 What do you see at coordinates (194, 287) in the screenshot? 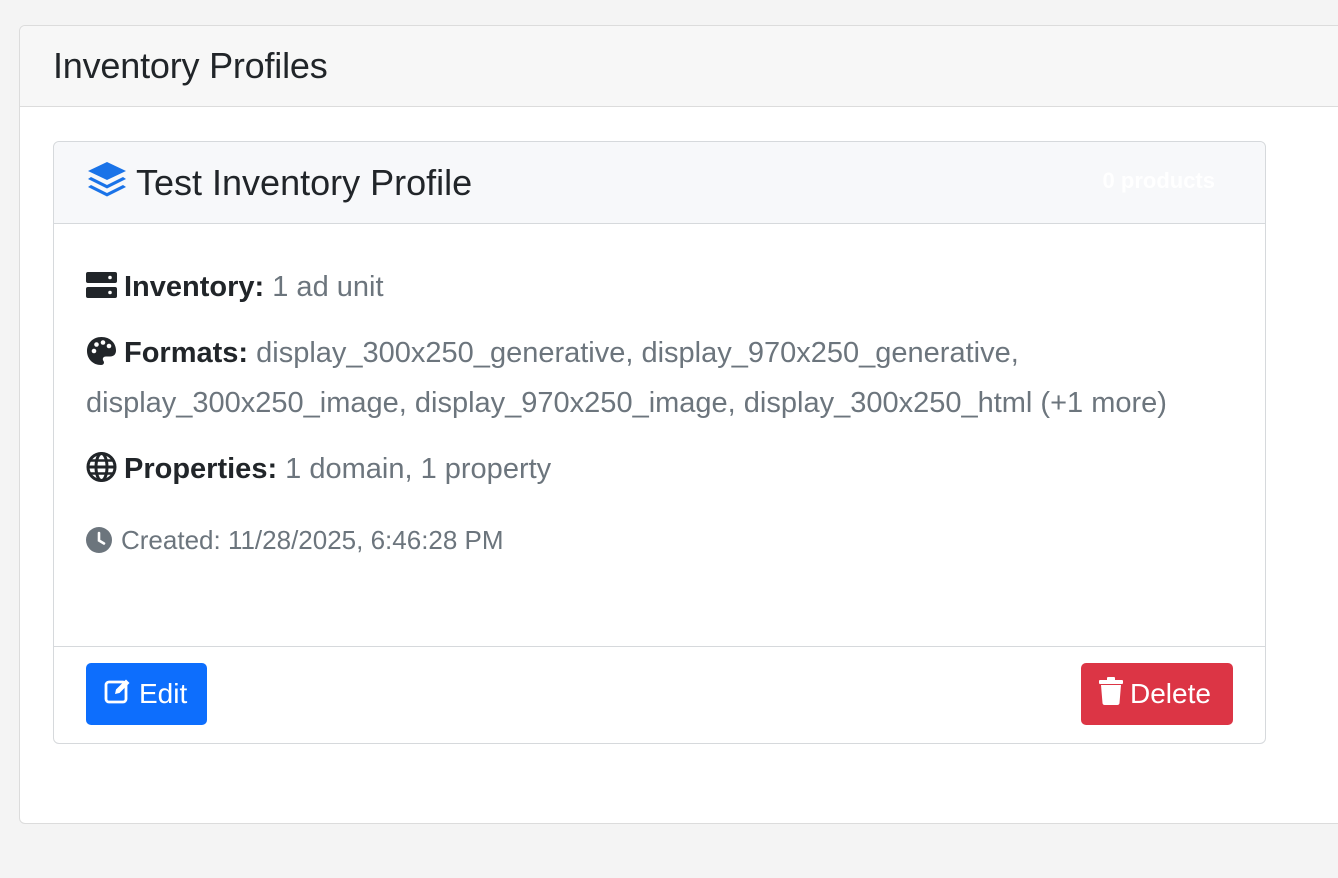
I see `inventory-label: Inventory:` at bounding box center [194, 287].